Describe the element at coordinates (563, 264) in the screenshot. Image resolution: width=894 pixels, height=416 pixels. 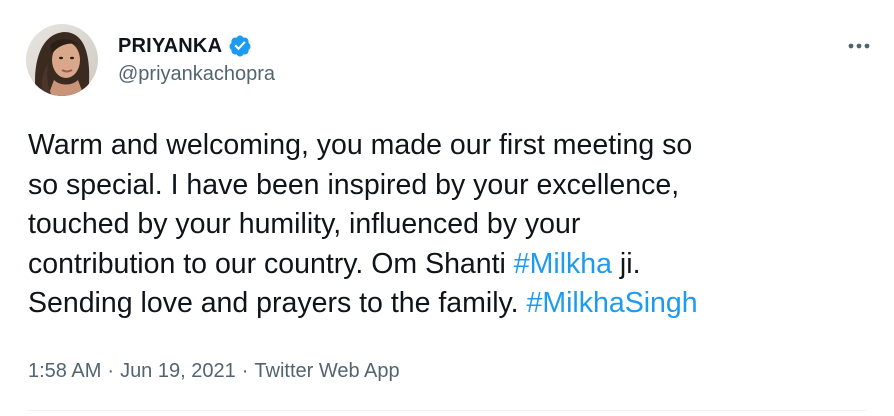
I see `hashtag-link: #Milkha` at that location.